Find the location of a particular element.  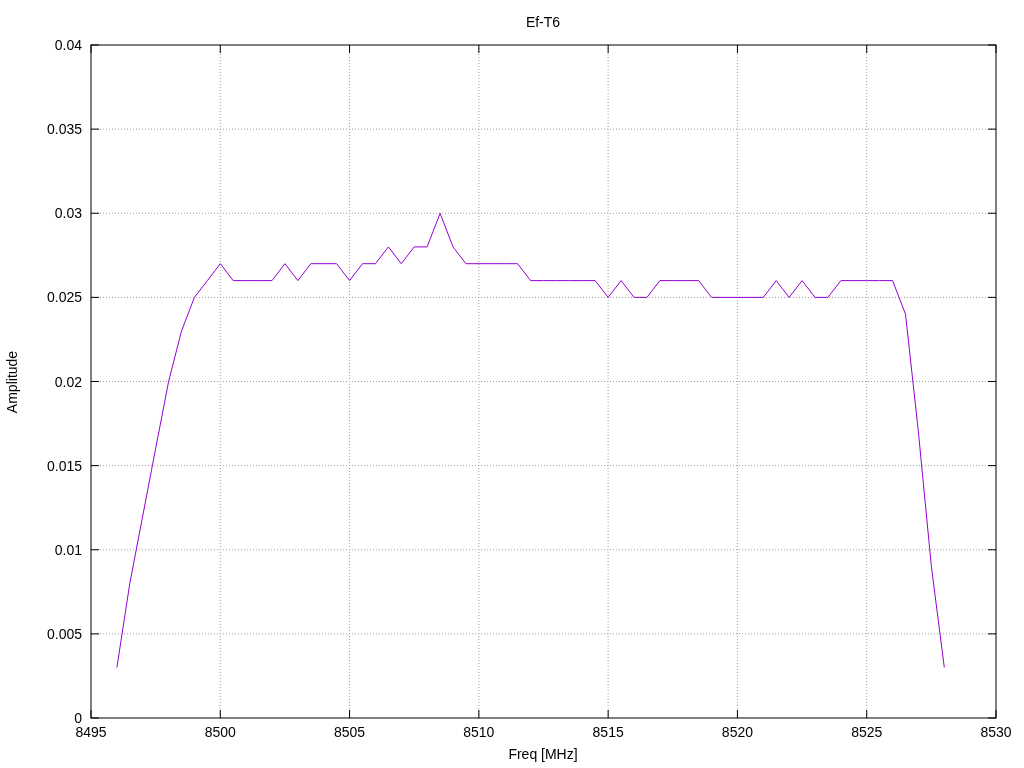

tick-label: 0.015 is located at coordinates (64, 465).